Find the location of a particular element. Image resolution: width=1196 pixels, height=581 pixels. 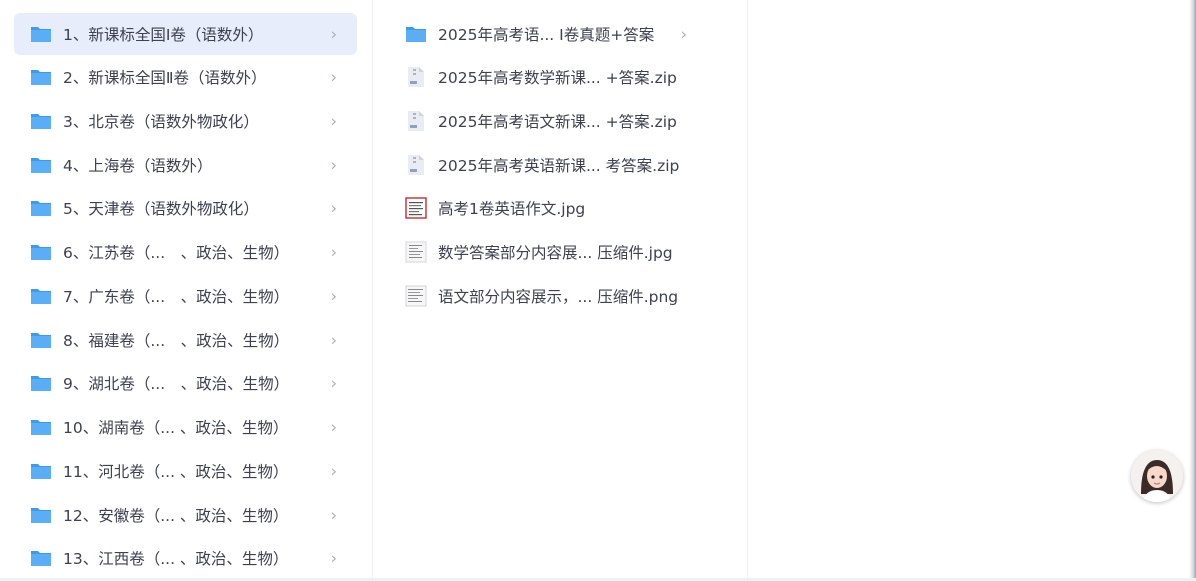

folder-label: 13、江西卷（... 、政治、生物） is located at coordinates (176, 559).